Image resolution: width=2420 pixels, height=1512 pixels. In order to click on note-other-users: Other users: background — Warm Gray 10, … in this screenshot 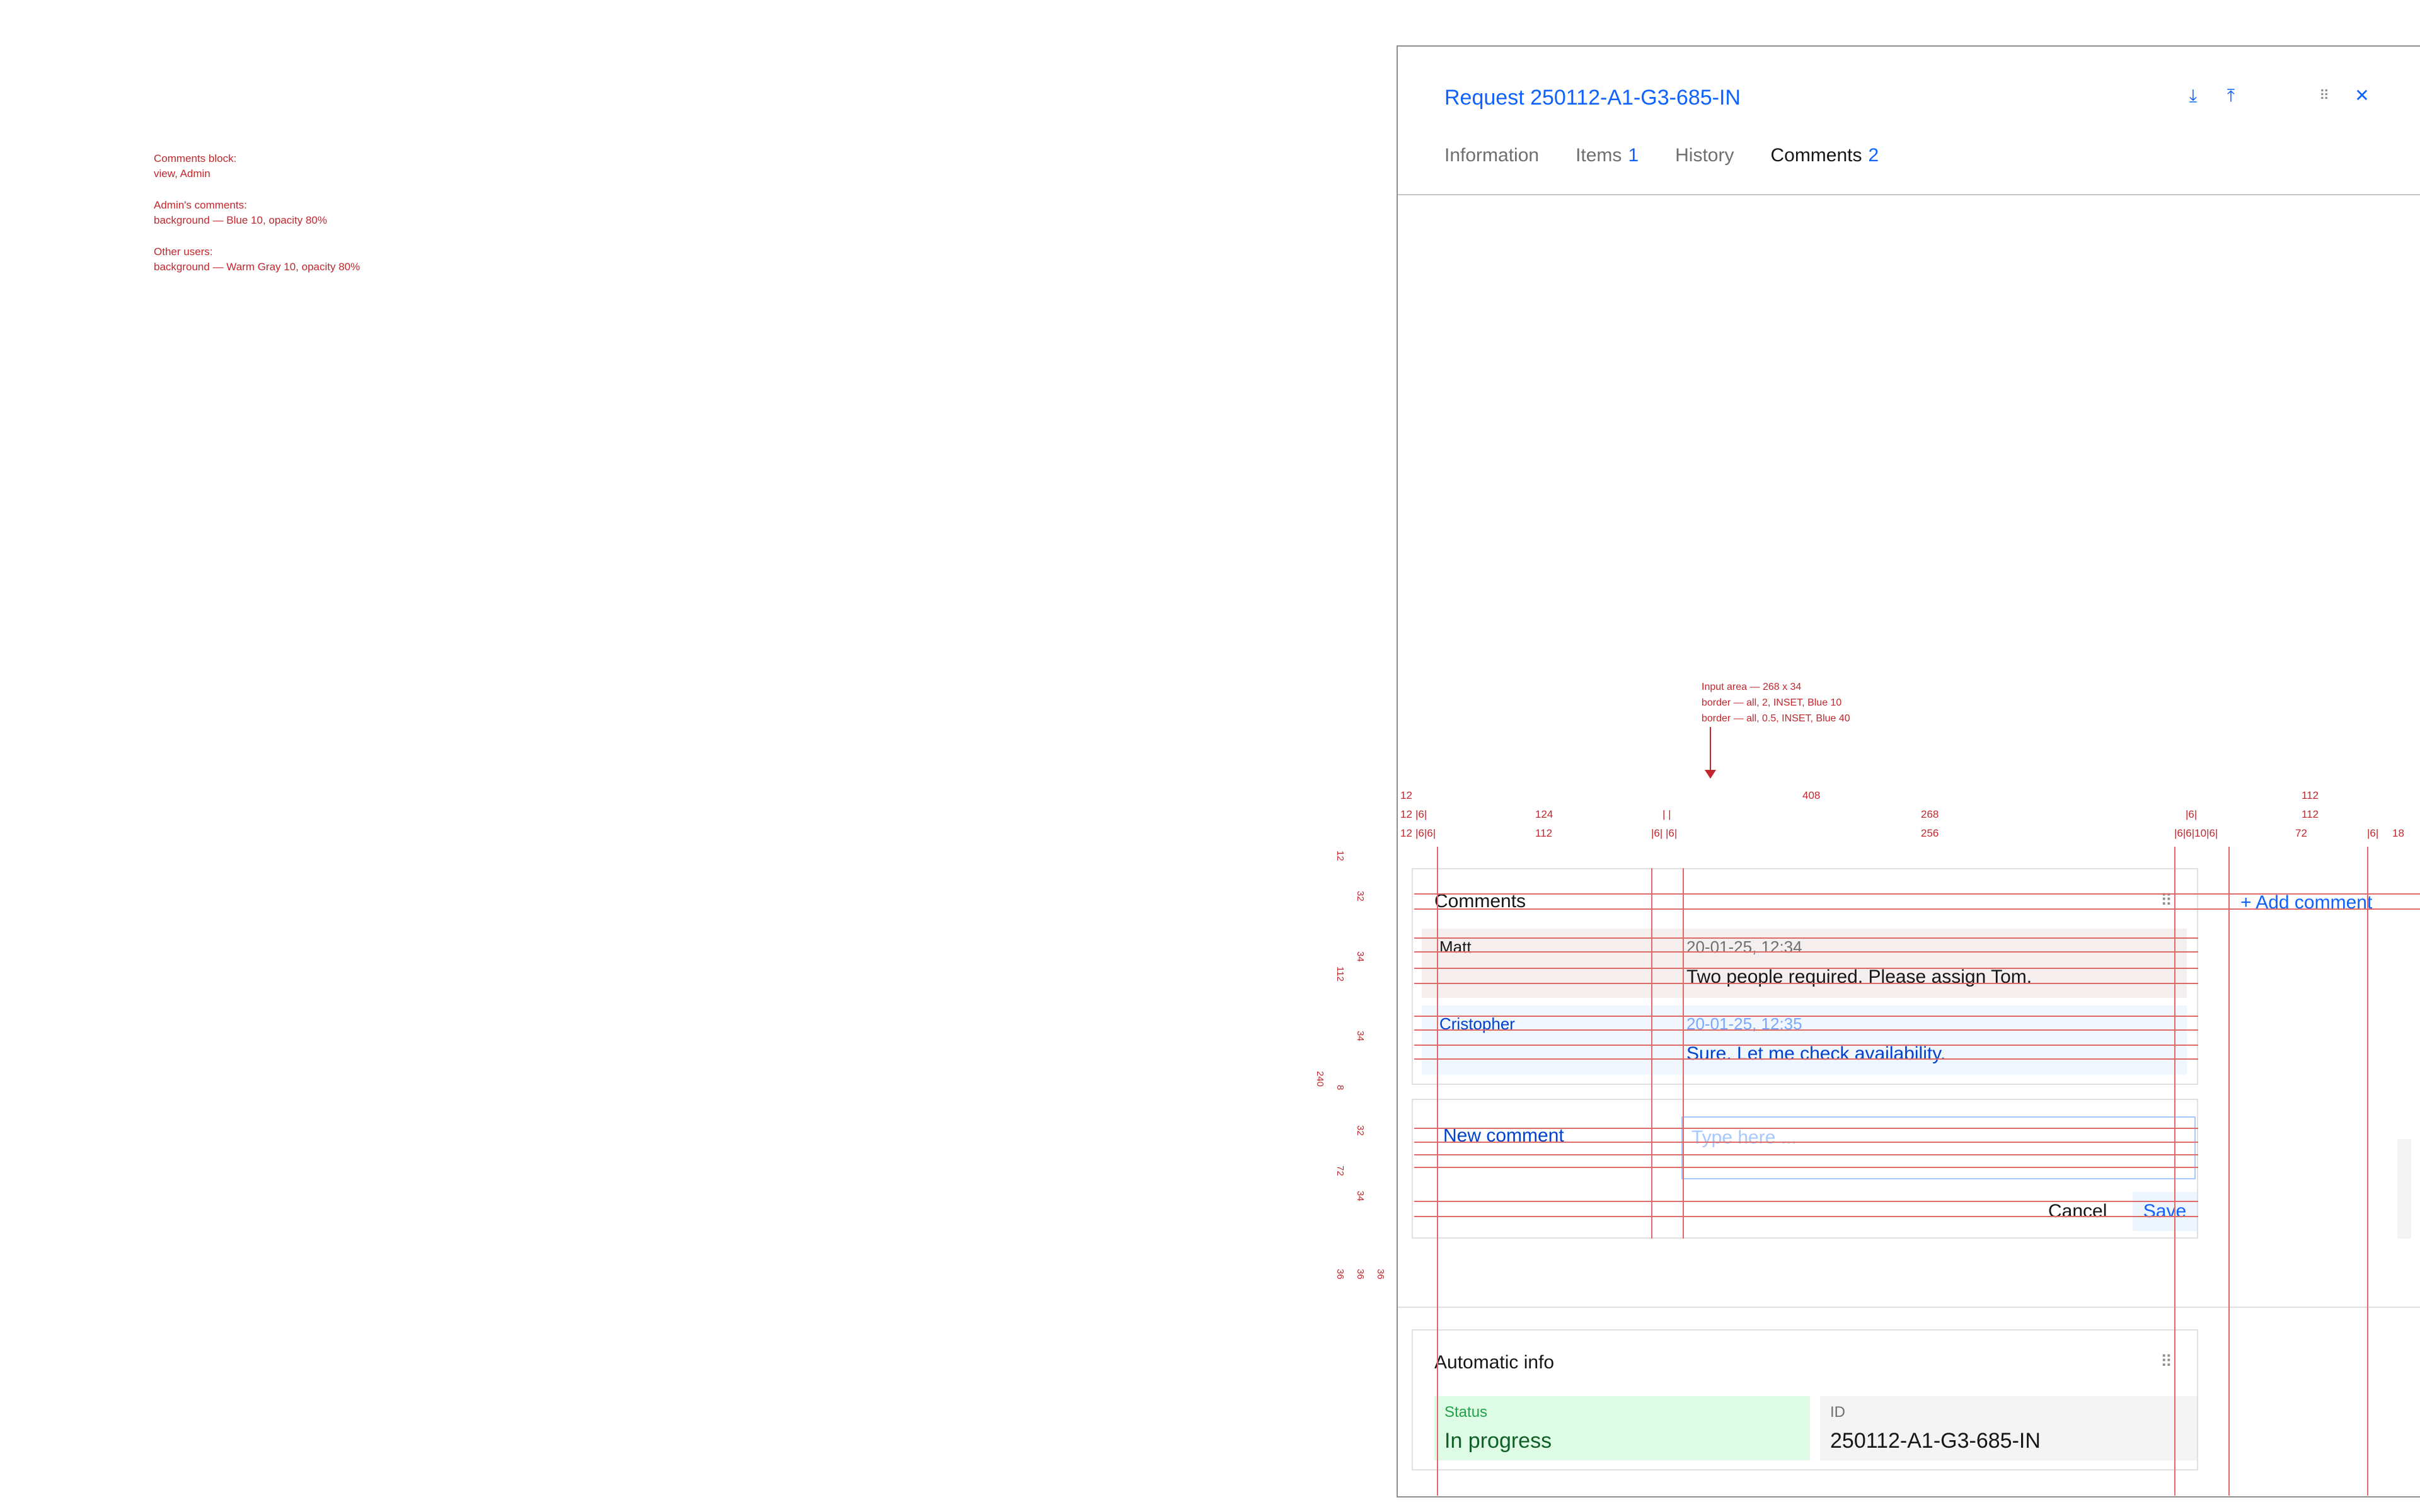, I will do `click(257, 259)`.